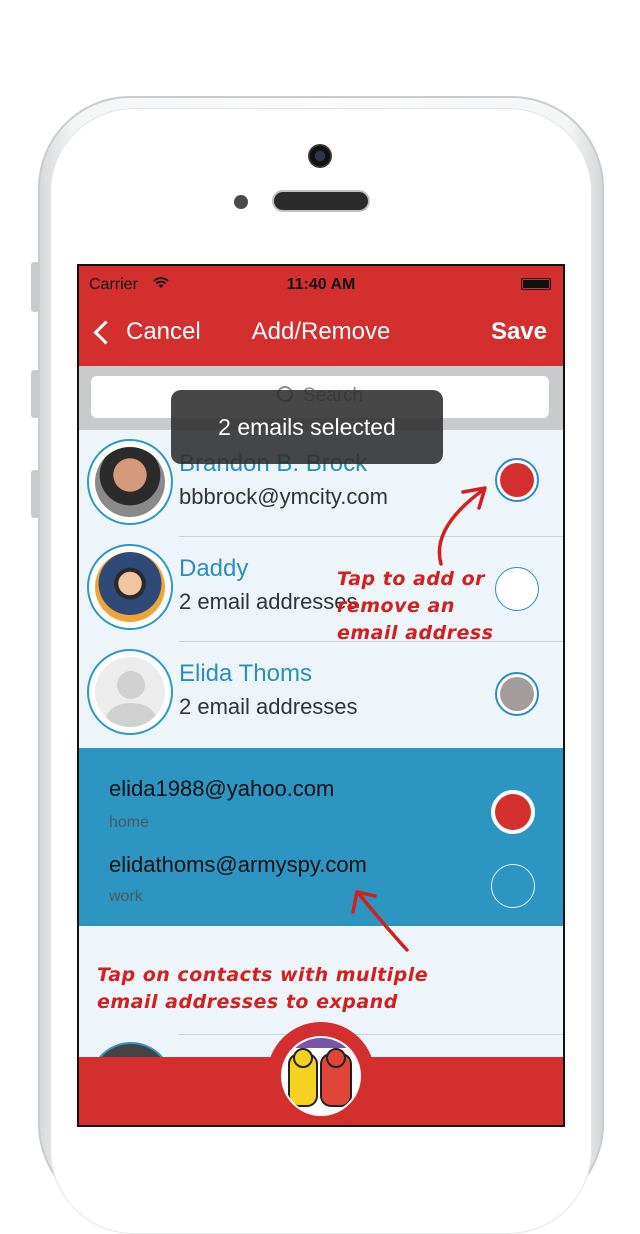 Image resolution: width=640 pixels, height=1234 pixels. What do you see at coordinates (283, 496) in the screenshot?
I see `contact-detail: bbbrock@ymcity.com` at bounding box center [283, 496].